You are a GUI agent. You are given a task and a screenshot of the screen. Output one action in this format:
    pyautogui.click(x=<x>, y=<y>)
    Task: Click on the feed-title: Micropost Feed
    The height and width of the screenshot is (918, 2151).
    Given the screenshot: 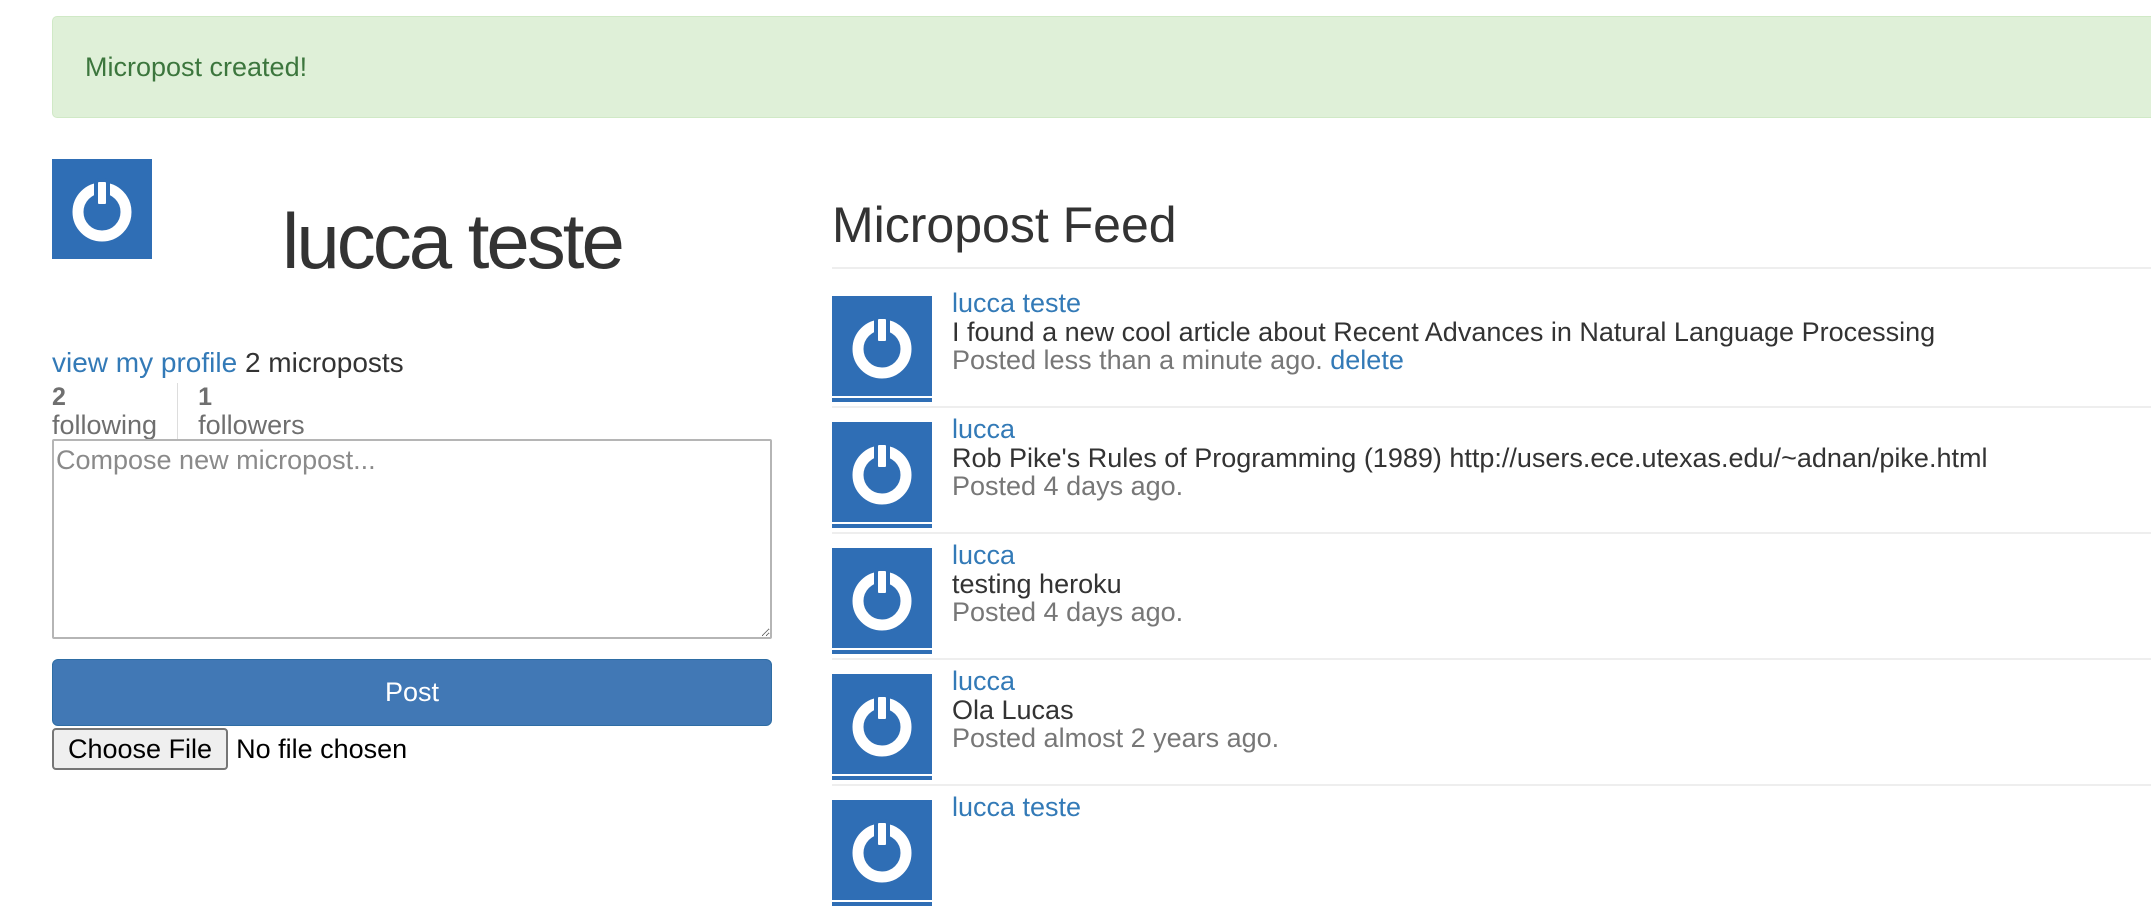 What is the action you would take?
    pyautogui.click(x=1004, y=225)
    